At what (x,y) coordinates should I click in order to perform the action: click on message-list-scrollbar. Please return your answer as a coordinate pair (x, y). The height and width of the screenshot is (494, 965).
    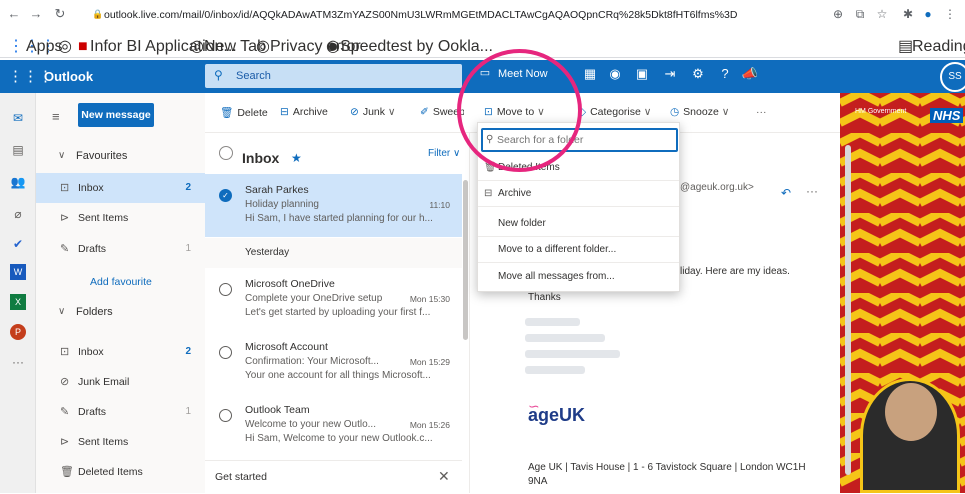
    Looking at the image, I should click on (465, 260).